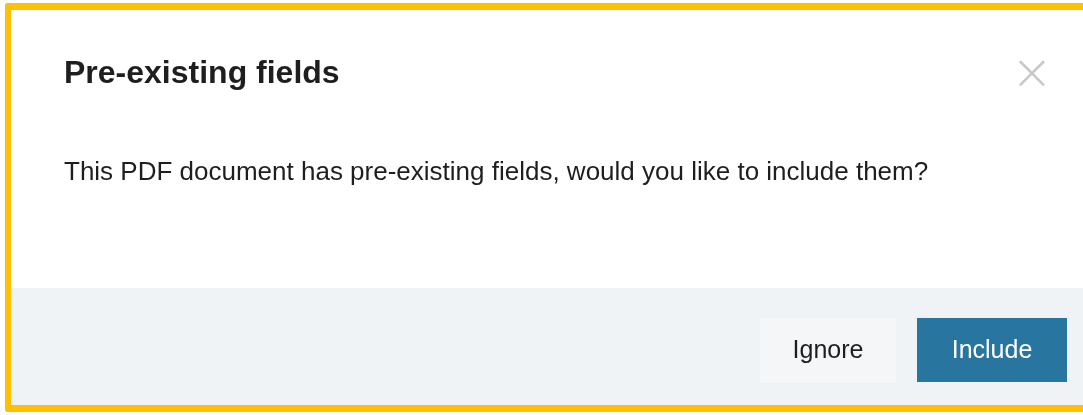 The width and height of the screenshot is (1083, 415). What do you see at coordinates (992, 349) in the screenshot?
I see `include-button: Include` at bounding box center [992, 349].